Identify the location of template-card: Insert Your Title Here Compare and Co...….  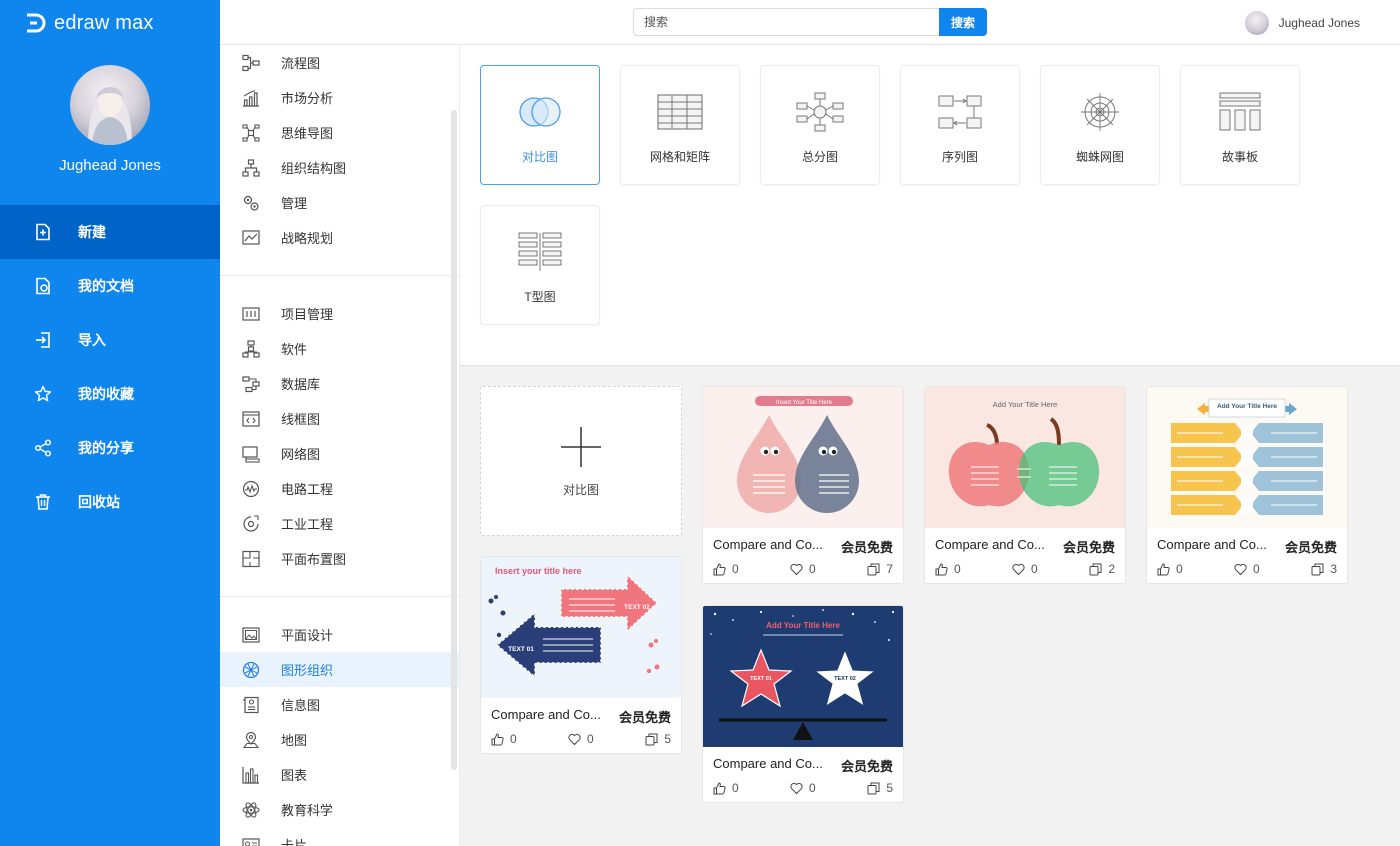
(803, 485).